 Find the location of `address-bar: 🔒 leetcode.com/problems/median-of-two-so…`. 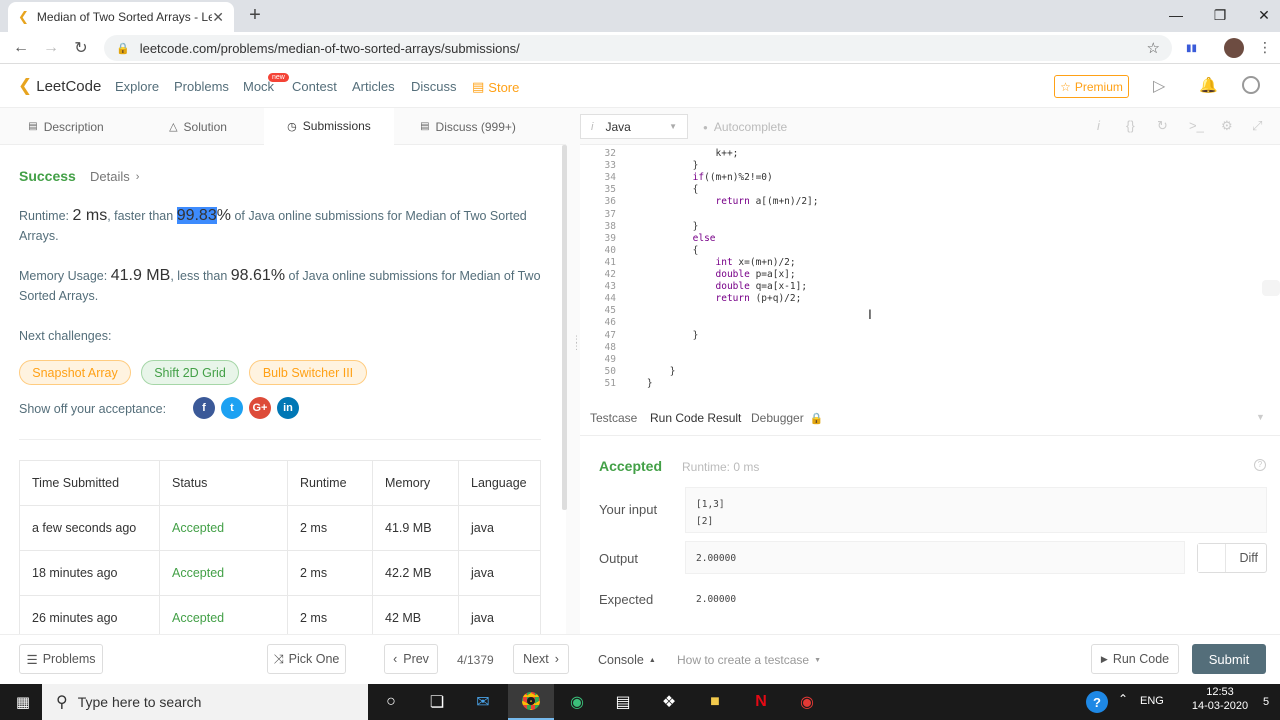

address-bar: 🔒 leetcode.com/problems/median-of-two-so… is located at coordinates (638, 48).